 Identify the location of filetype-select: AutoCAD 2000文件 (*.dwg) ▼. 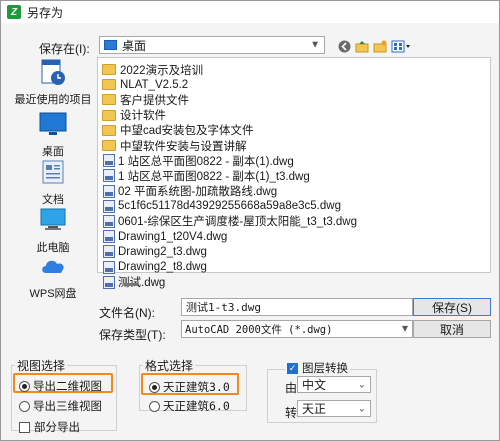
(297, 329).